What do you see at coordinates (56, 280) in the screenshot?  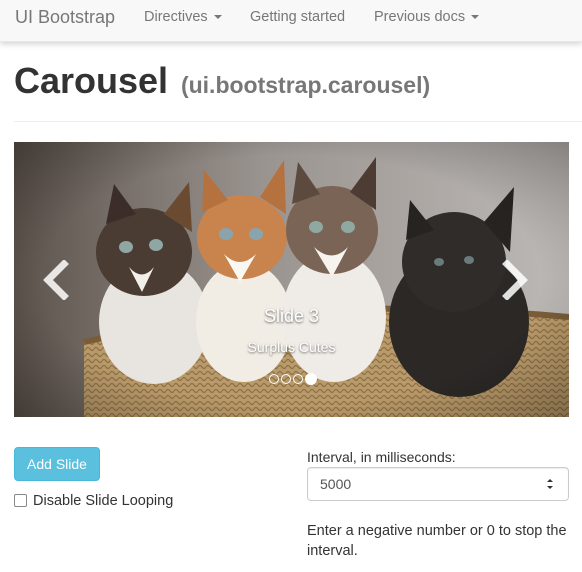 I see `chevron-left-icon` at bounding box center [56, 280].